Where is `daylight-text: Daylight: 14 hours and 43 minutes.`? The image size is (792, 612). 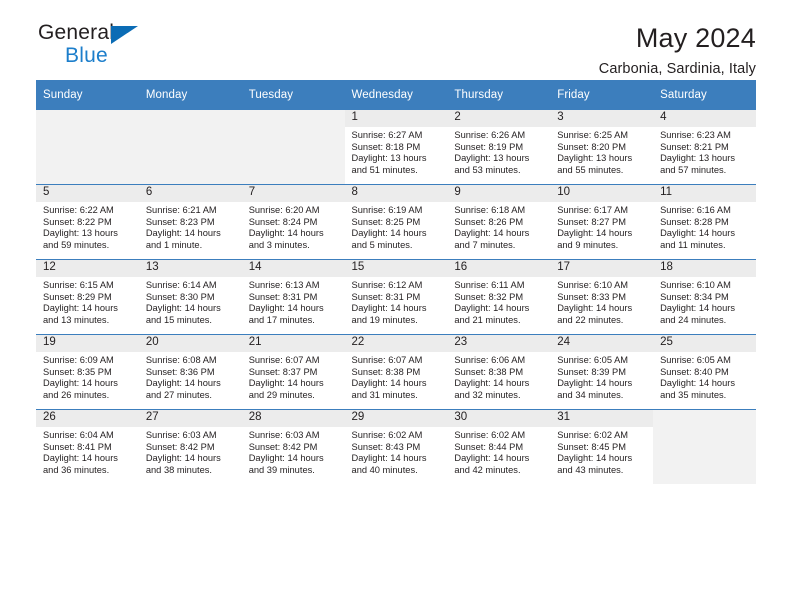
daylight-text: Daylight: 14 hours and 43 minutes. is located at coordinates (595, 464).